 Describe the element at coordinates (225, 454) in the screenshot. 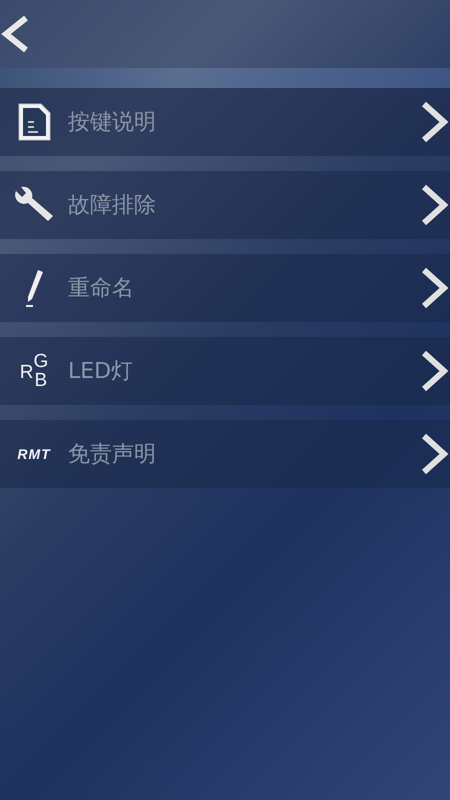

I see `menu-item: RMT 免责声明` at that location.